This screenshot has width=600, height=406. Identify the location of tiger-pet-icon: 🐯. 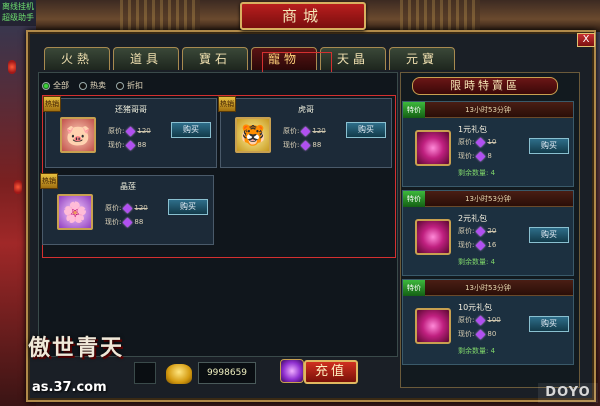
(253, 135).